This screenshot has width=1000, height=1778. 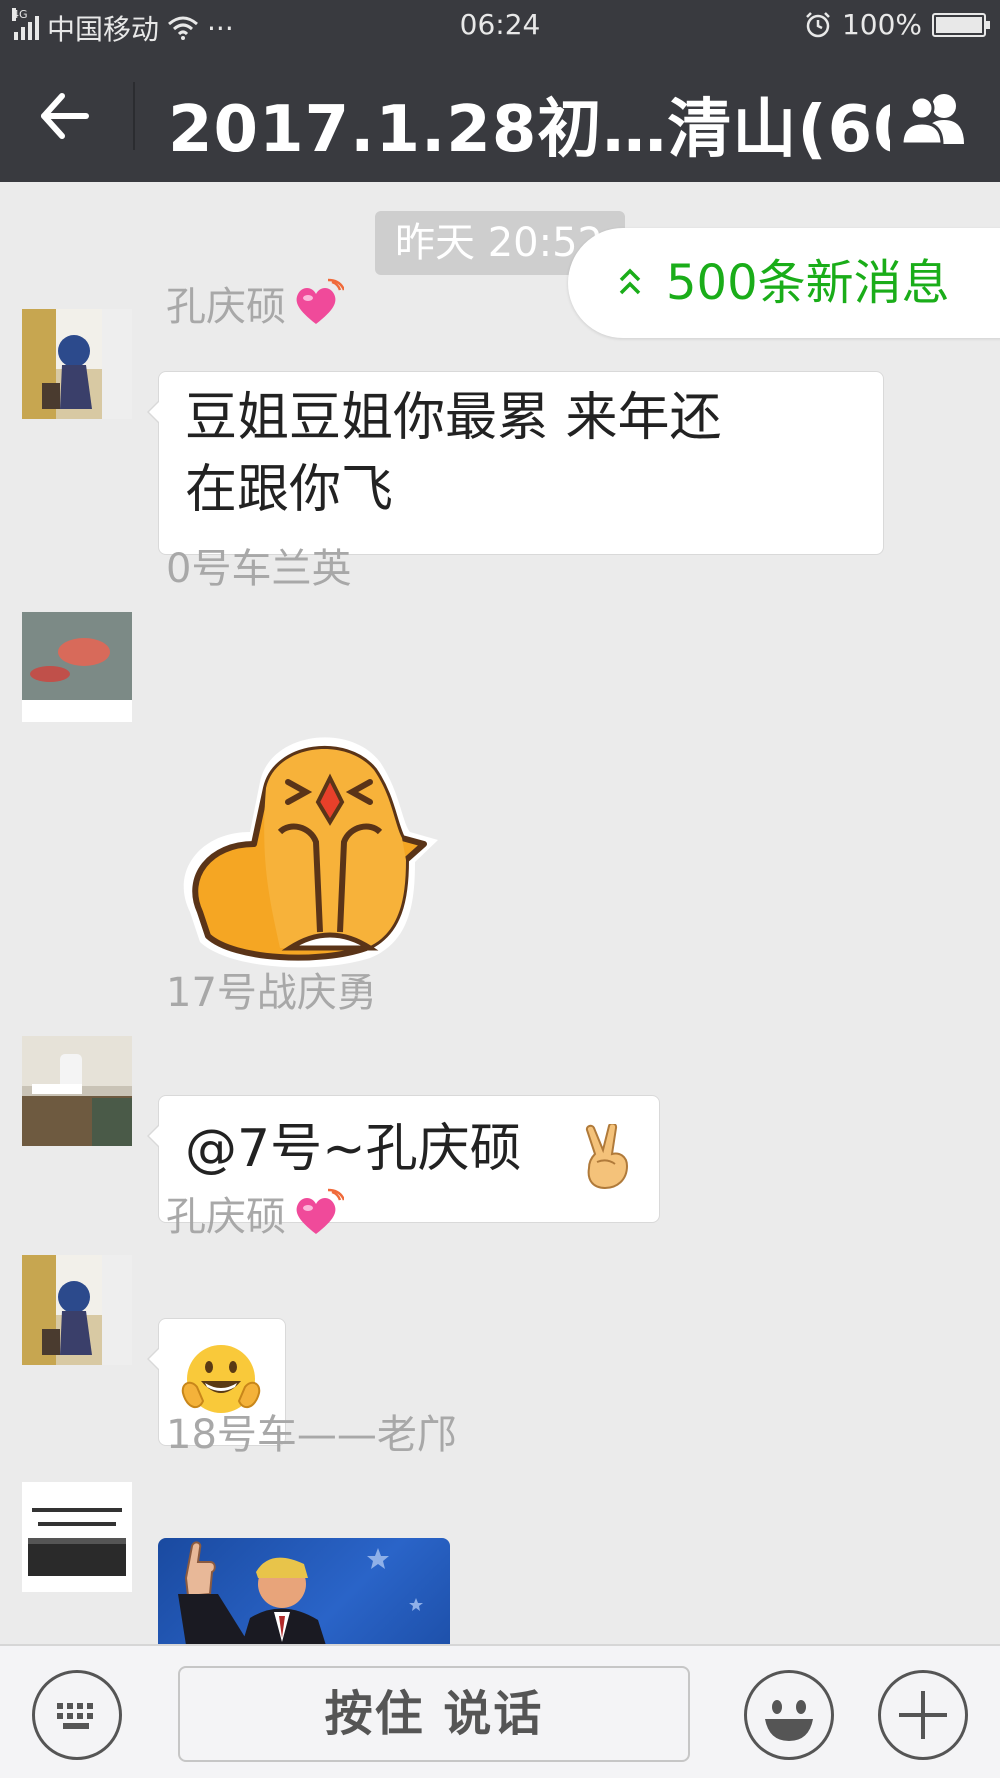 I want to click on keyboard-icon, so click(x=75, y=1716).